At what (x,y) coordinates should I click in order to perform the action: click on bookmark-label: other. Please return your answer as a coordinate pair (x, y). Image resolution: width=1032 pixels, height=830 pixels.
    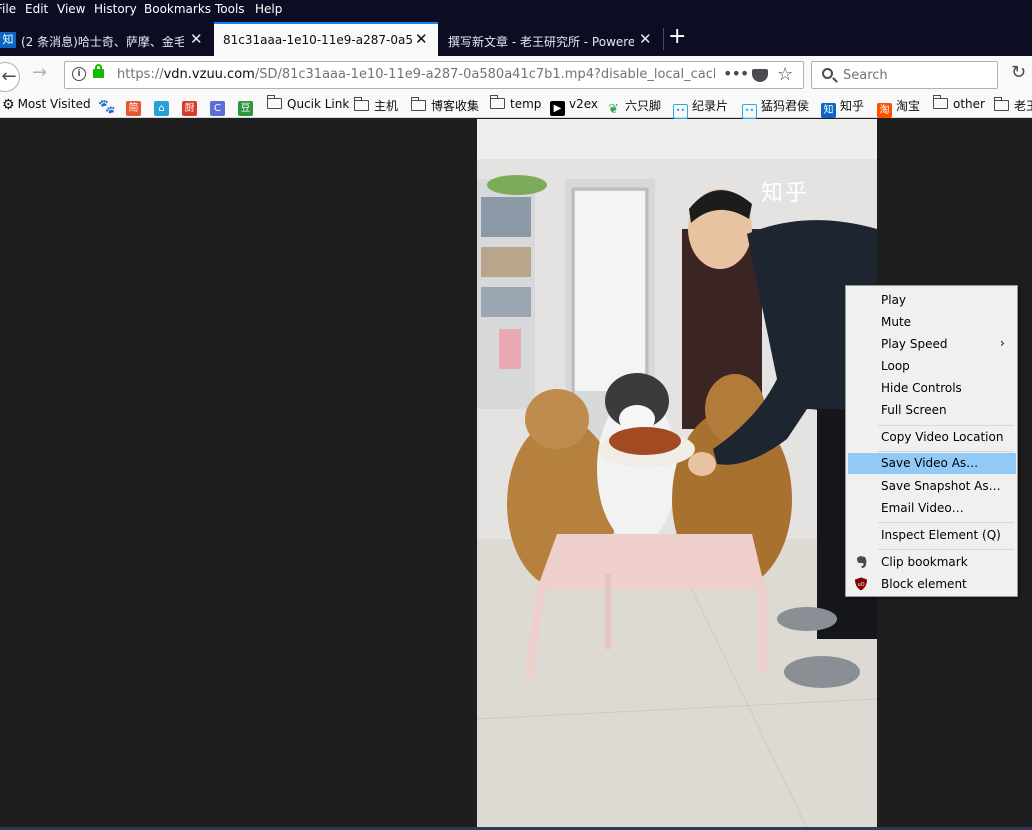
    Looking at the image, I should click on (969, 104).